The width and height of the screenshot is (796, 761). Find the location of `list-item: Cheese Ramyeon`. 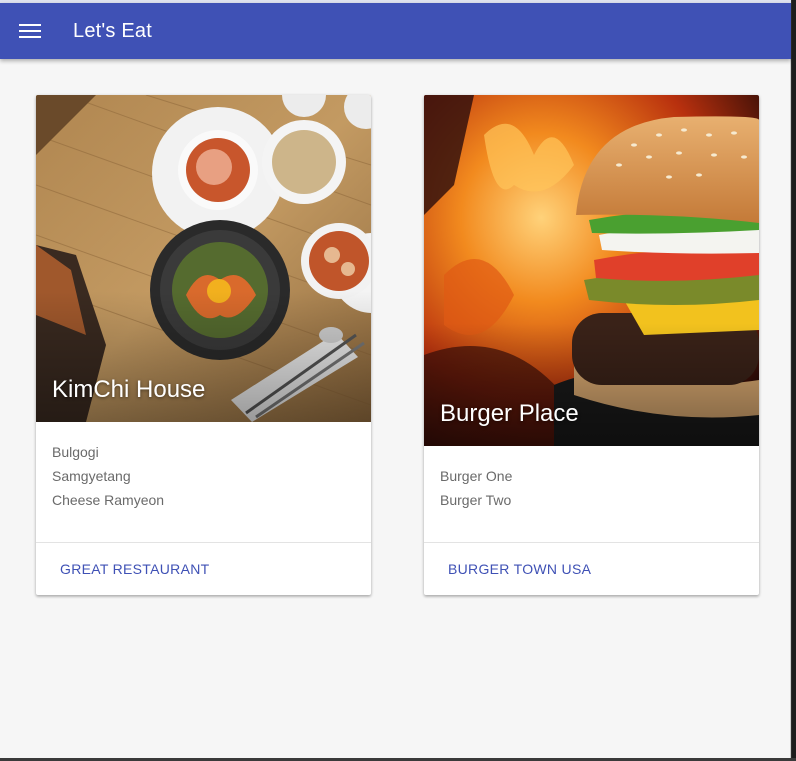

list-item: Cheese Ramyeon is located at coordinates (108, 500).